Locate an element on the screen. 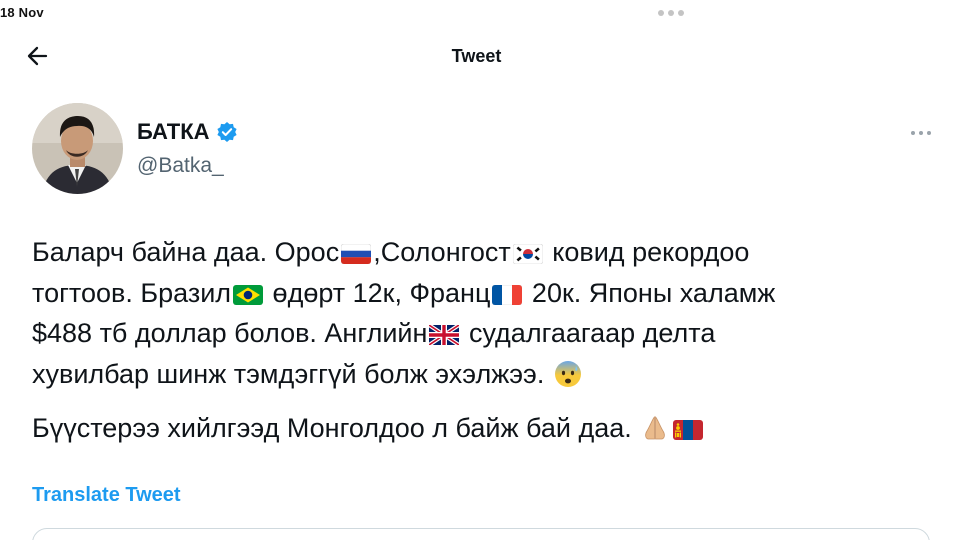 This screenshot has width=953, height=540. author-name-row: БАТКА is located at coordinates (187, 132).